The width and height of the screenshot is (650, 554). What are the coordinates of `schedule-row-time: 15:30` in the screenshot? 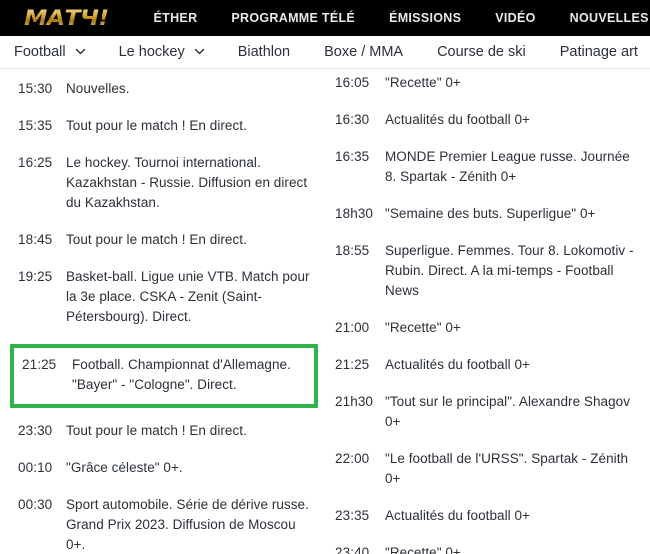 It's located at (35, 88).